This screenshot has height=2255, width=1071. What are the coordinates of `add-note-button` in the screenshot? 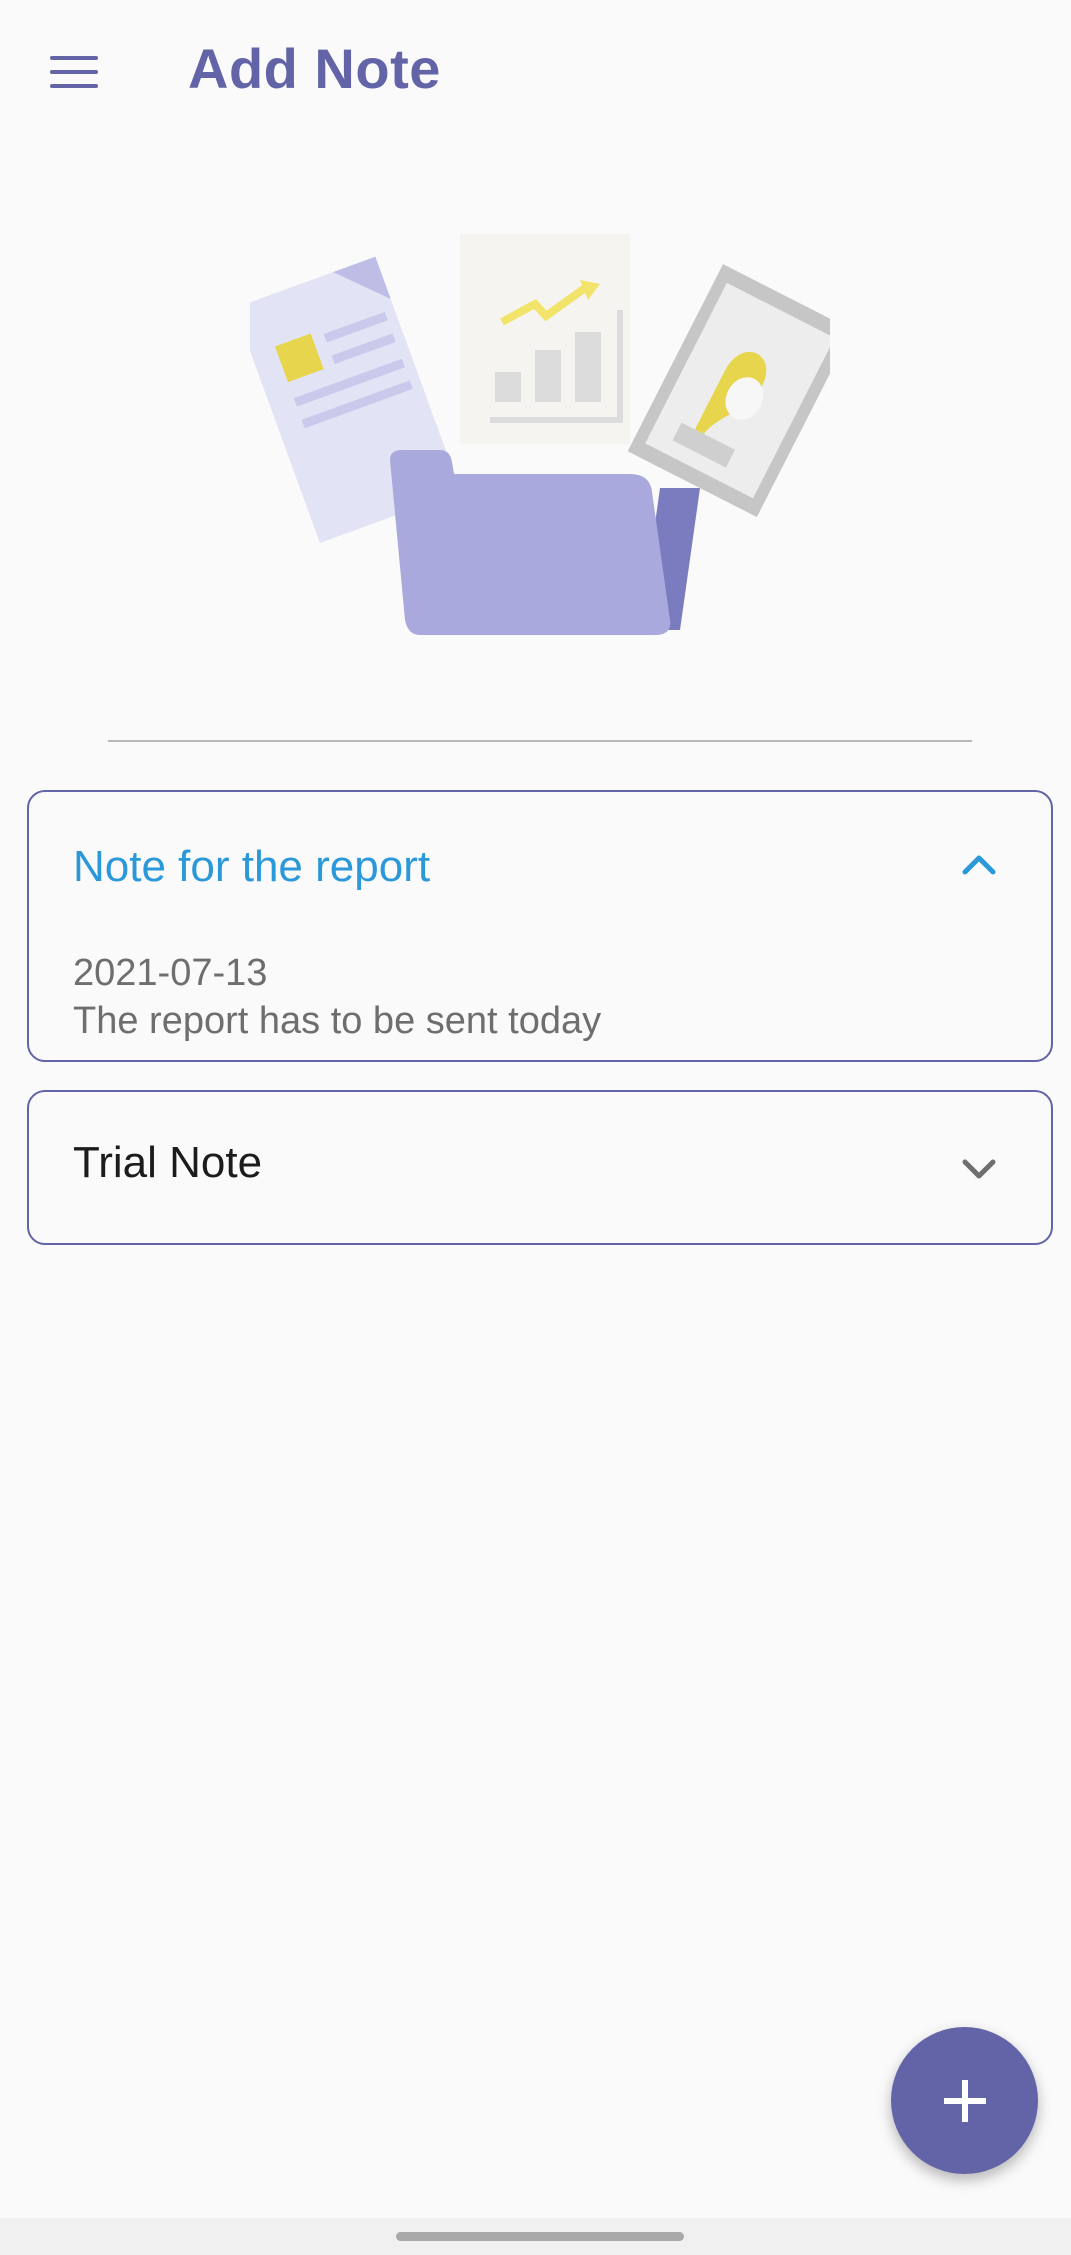 It's located at (964, 2100).